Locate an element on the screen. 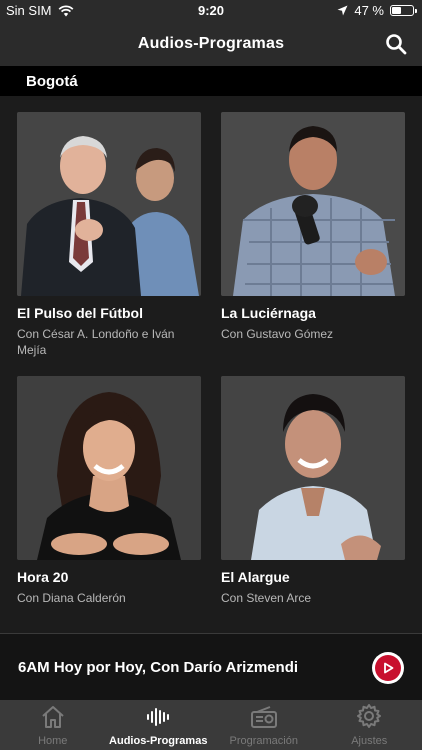 Image resolution: width=422 pixels, height=750 pixels. radio-icon is located at coordinates (263, 717).